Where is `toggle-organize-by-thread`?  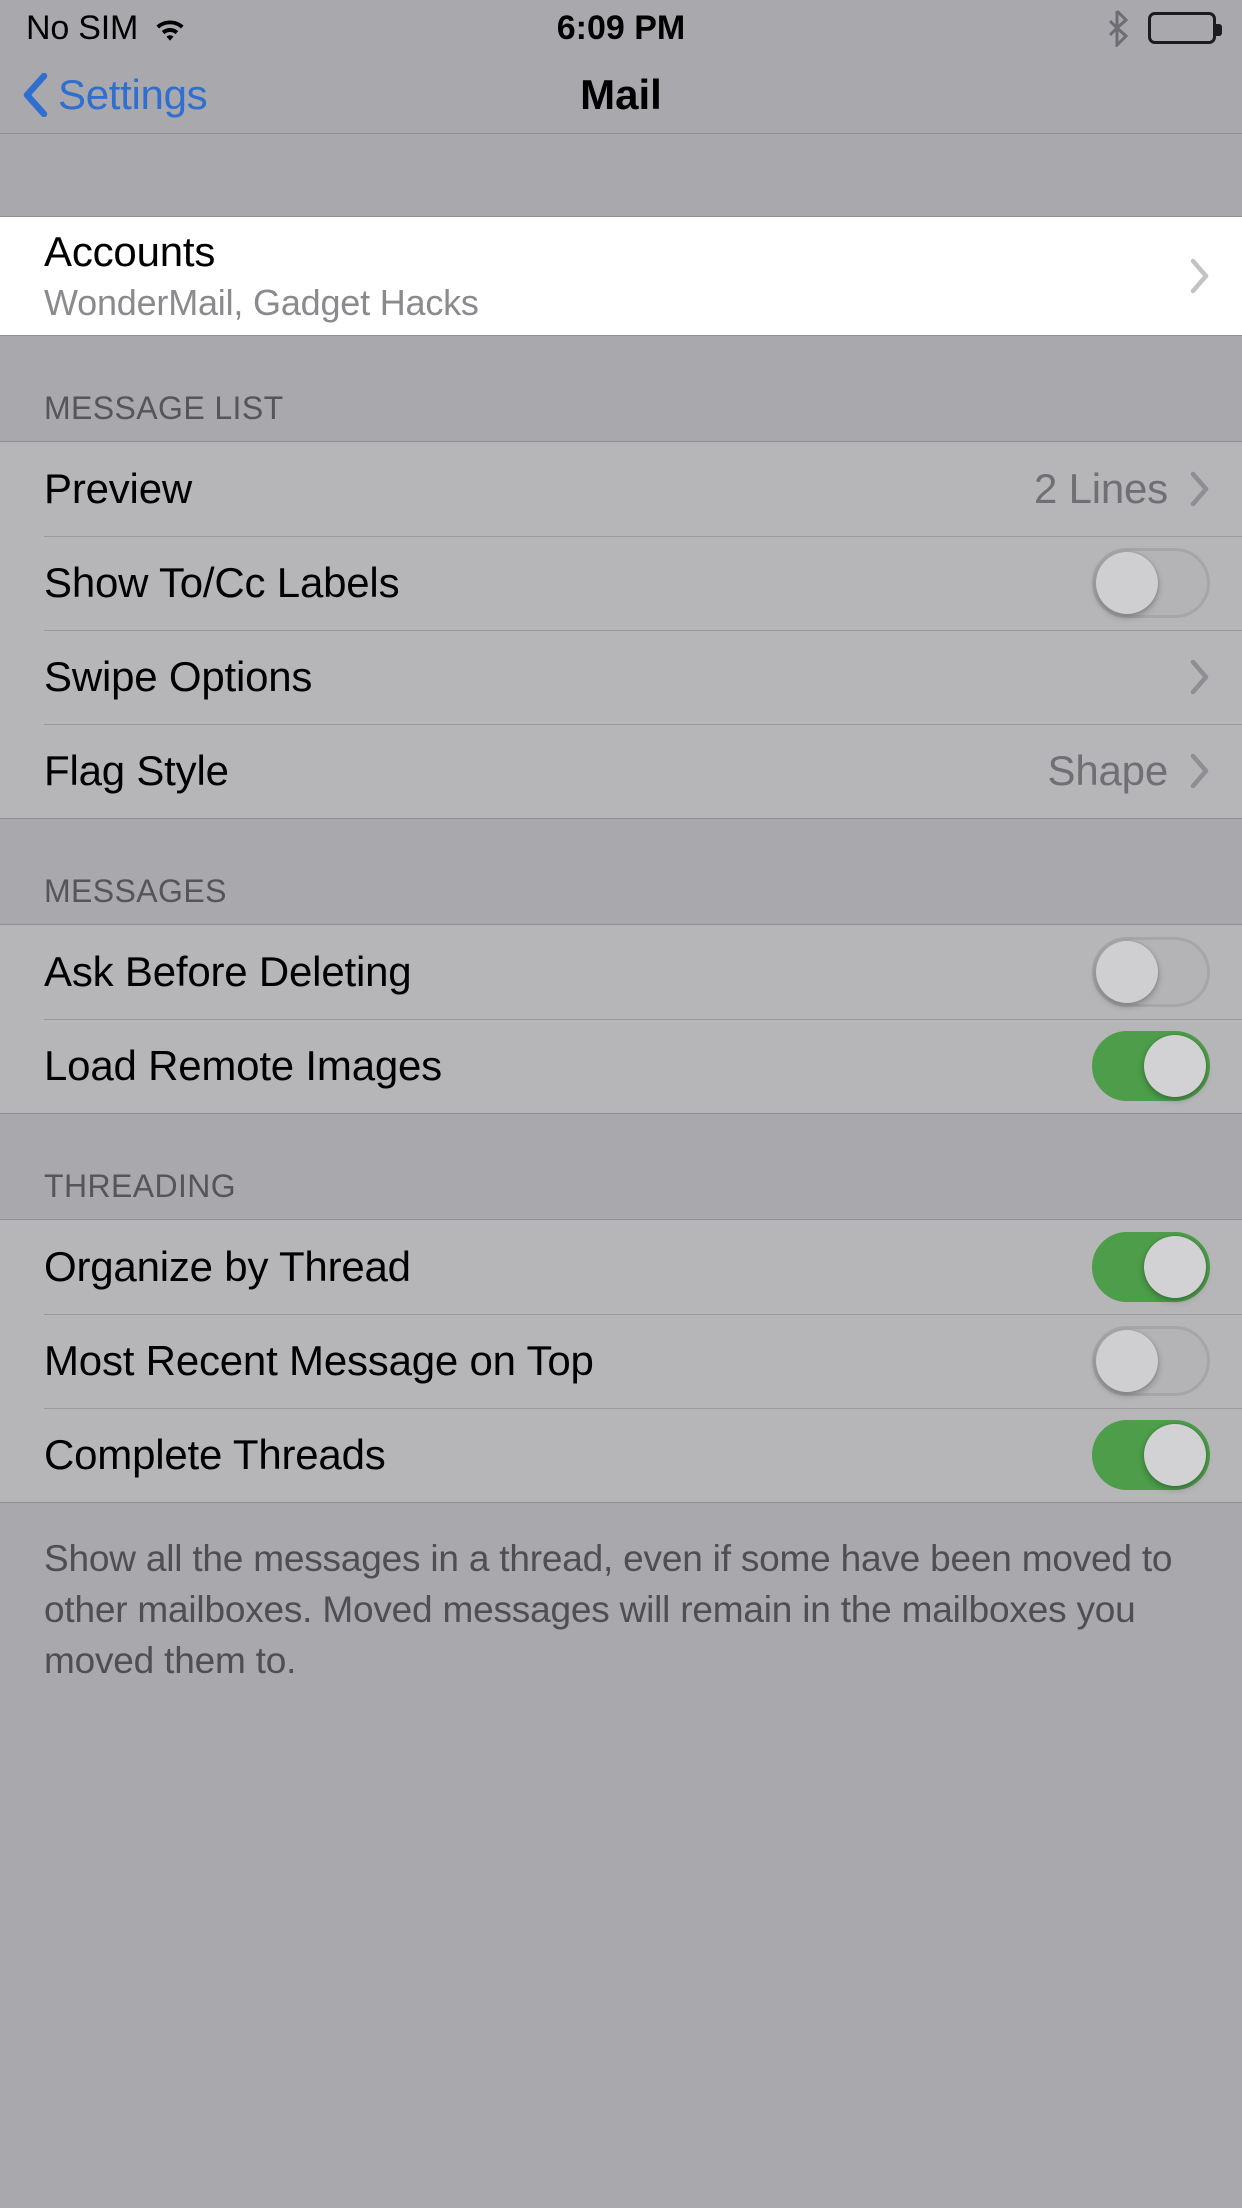
toggle-organize-by-thread is located at coordinates (1151, 1267).